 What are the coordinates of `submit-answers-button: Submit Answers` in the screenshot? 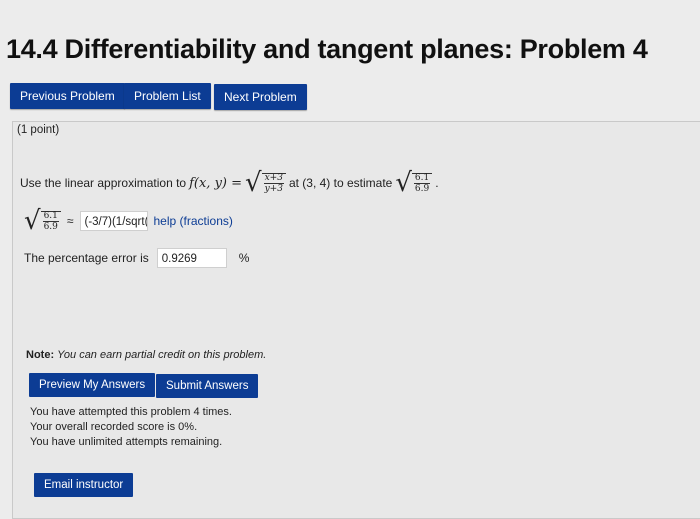 It's located at (207, 386).